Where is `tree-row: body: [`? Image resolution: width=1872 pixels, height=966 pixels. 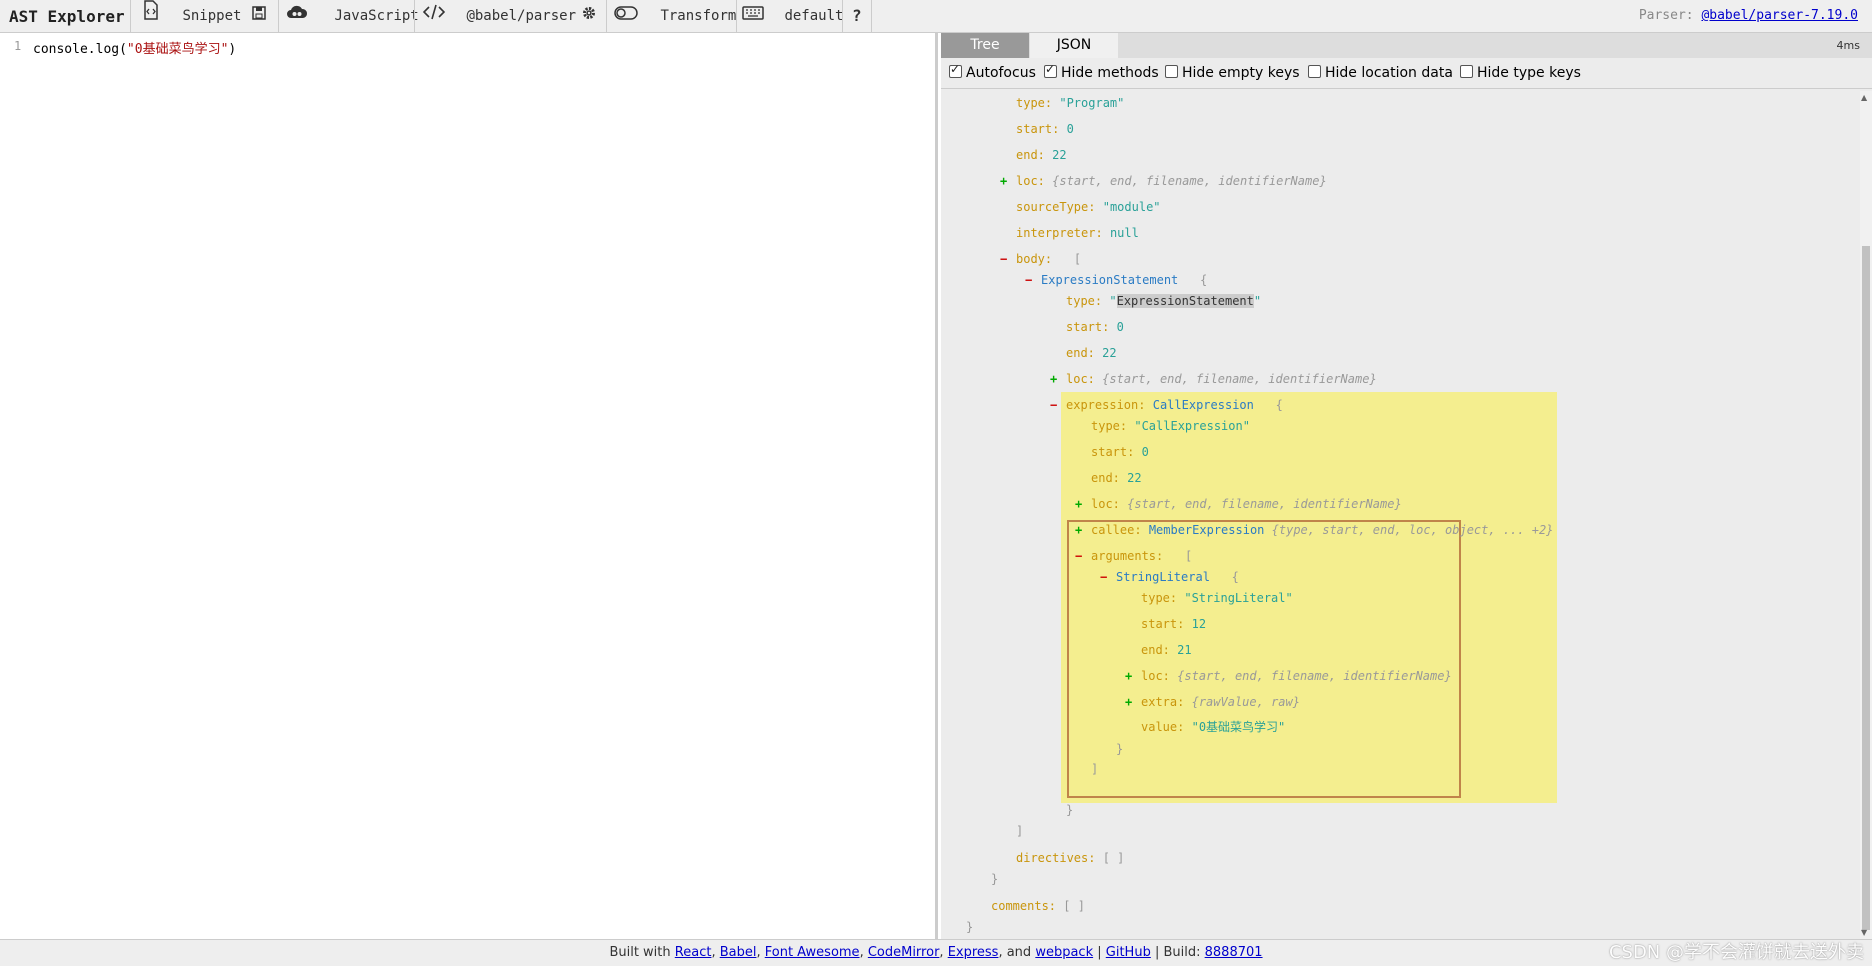
tree-row: body: [ is located at coordinates (1048, 259).